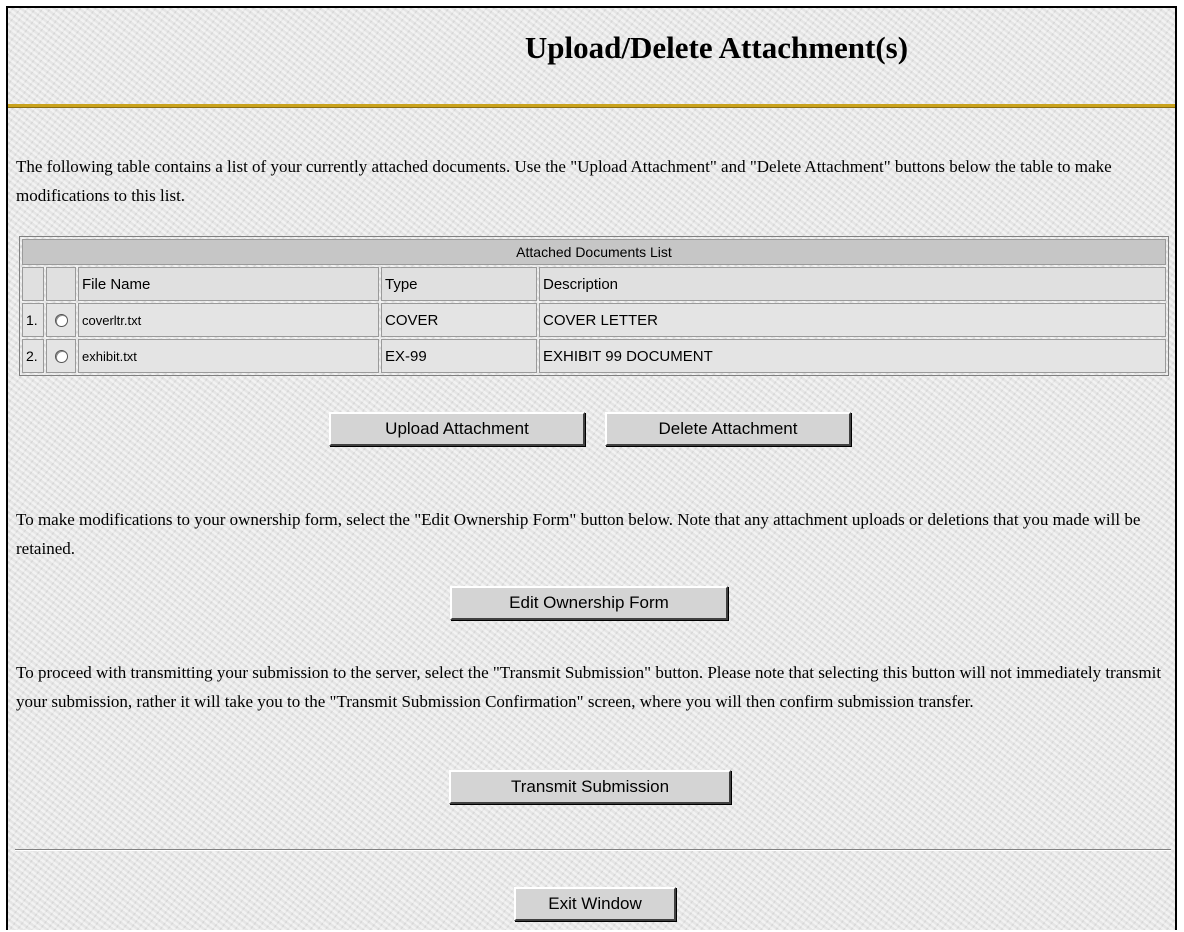  I want to click on row-index: 2., so click(33, 356).